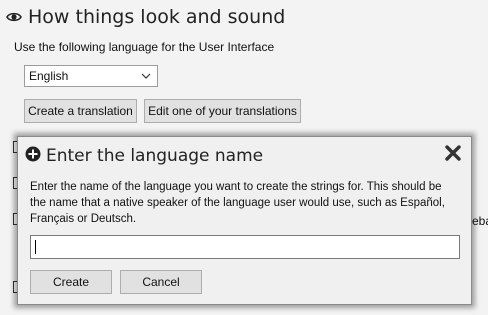 The width and height of the screenshot is (488, 315). Describe the element at coordinates (155, 156) in the screenshot. I see `dialog-title: Enter the language name` at that location.